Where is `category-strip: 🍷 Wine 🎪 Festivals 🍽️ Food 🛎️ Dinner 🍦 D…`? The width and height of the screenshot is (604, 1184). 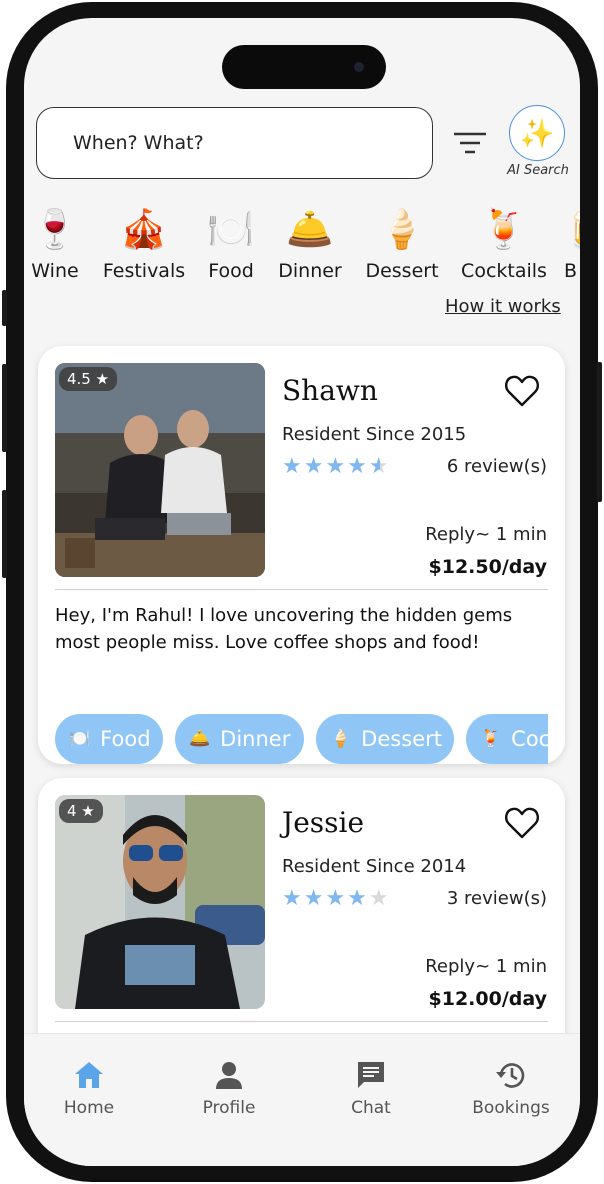
category-strip: 🍷 Wine 🎪 Festivals 🍽️ Food 🛎️ Dinner 🍦 D… is located at coordinates (302, 244).